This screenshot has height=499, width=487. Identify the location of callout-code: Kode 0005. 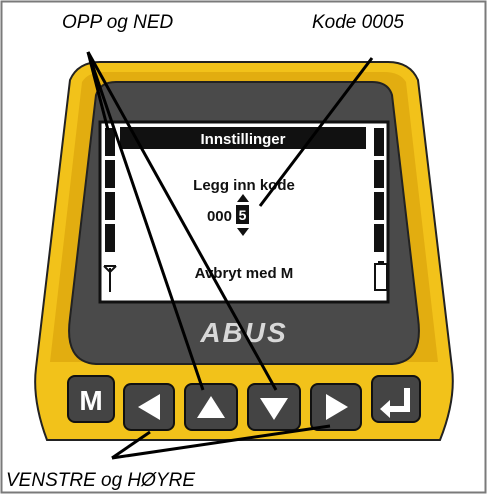
(358, 22).